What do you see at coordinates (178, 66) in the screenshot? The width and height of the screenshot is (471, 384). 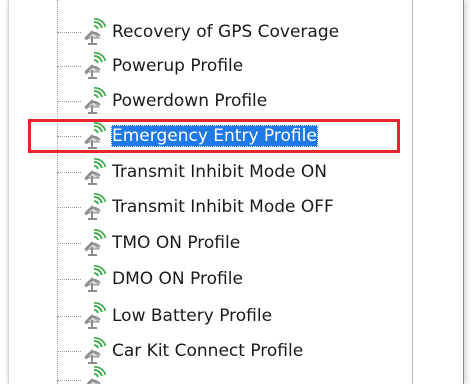 I see `tree-item-label: Powerup Profile` at bounding box center [178, 66].